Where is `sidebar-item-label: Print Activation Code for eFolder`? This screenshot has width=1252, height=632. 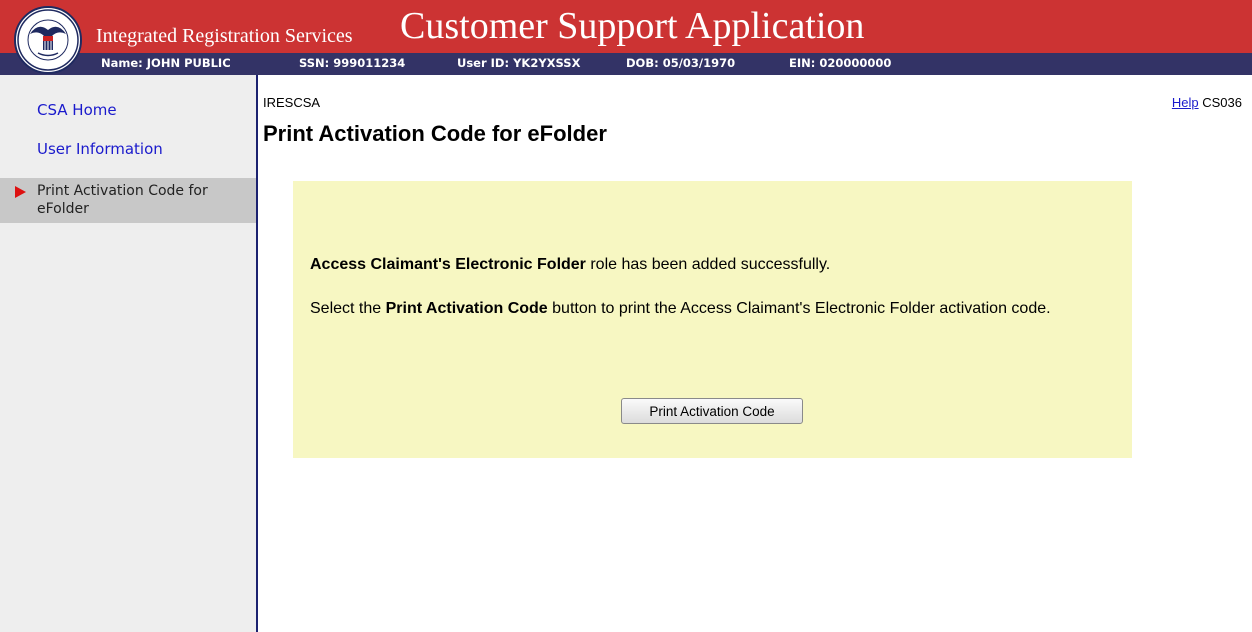
sidebar-item-label: Print Activation Code for eFolder is located at coordinates (122, 200).